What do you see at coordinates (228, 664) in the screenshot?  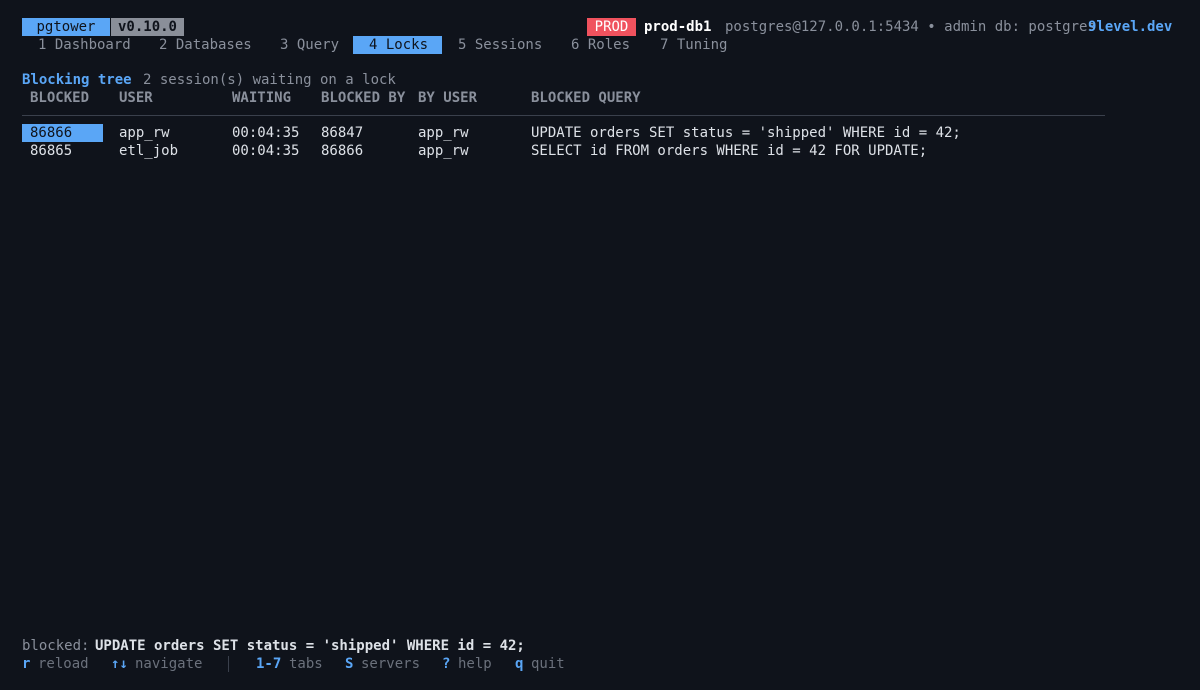 I see `footer-divider` at bounding box center [228, 664].